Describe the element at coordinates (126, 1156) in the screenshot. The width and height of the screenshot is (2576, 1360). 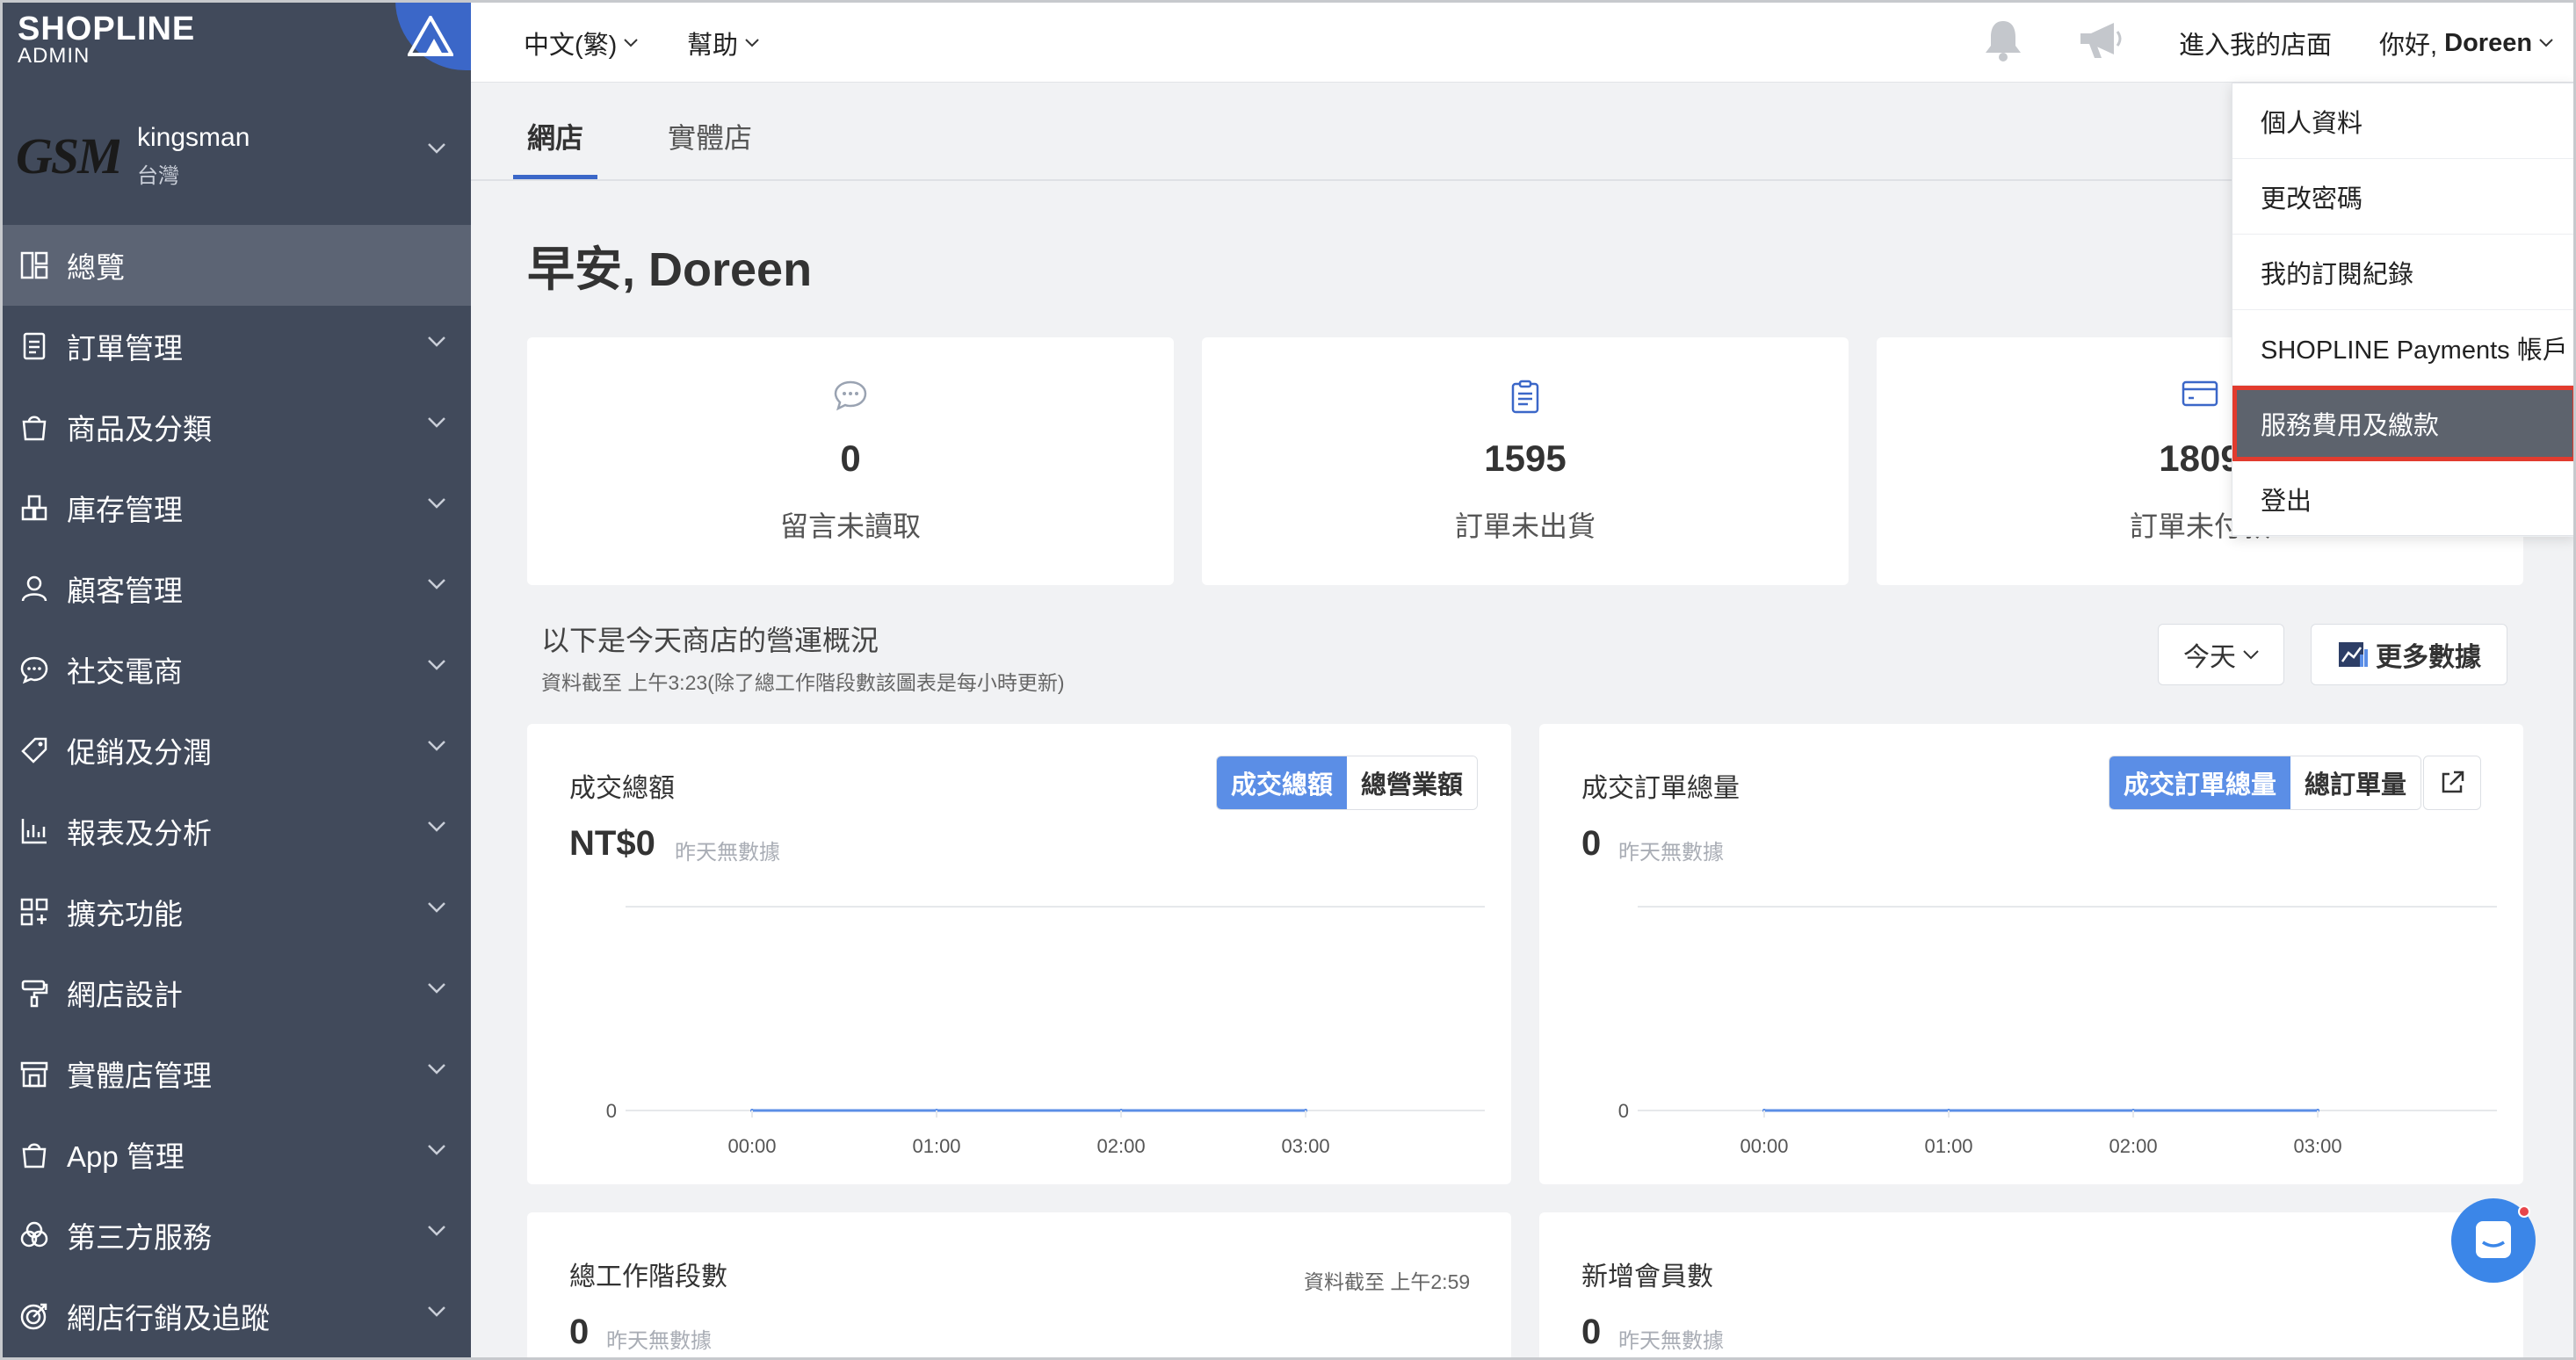
I see `sidebar-item-label: App 管理` at that location.